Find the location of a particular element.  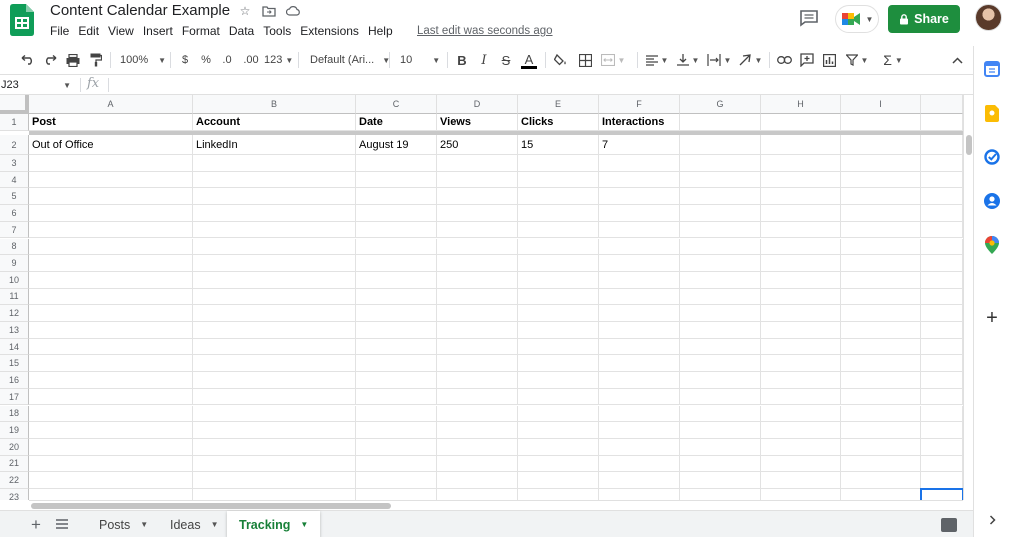

bold-button: B is located at coordinates (462, 60).